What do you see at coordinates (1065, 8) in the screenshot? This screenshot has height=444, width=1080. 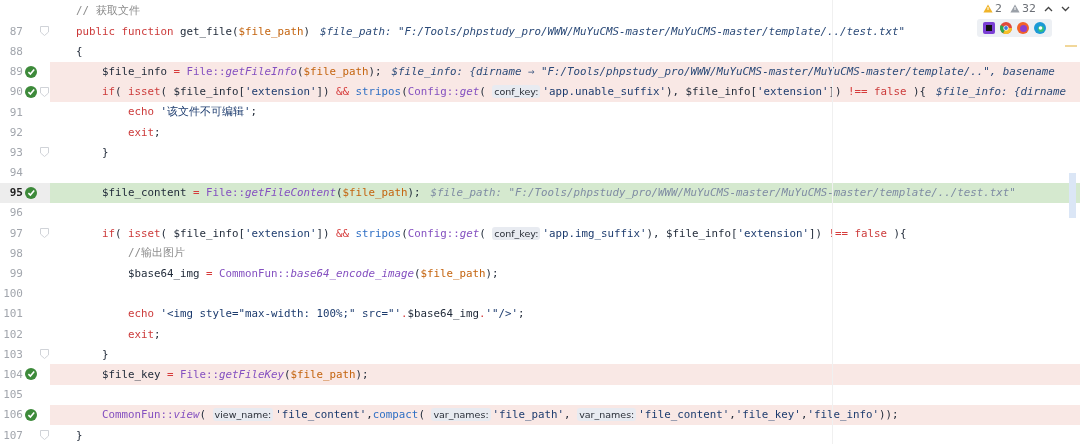 I see `chevron-down-icon` at bounding box center [1065, 8].